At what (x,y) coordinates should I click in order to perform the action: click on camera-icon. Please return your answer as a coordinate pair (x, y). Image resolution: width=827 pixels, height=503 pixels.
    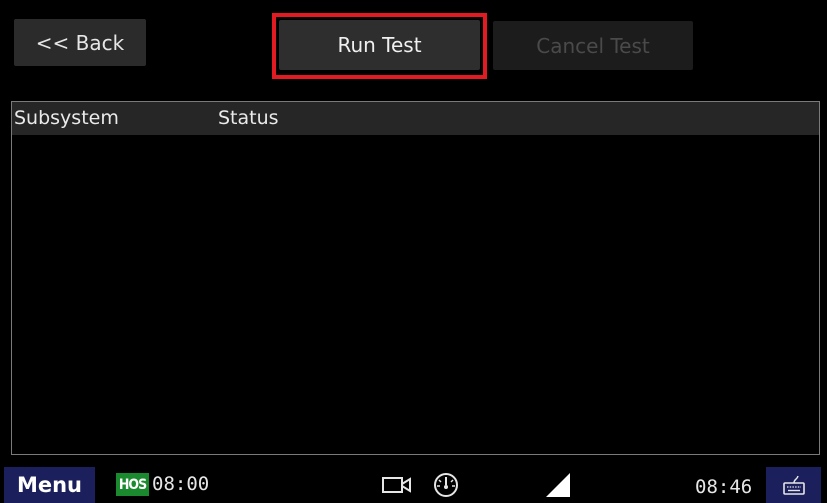
    Looking at the image, I should click on (397, 485).